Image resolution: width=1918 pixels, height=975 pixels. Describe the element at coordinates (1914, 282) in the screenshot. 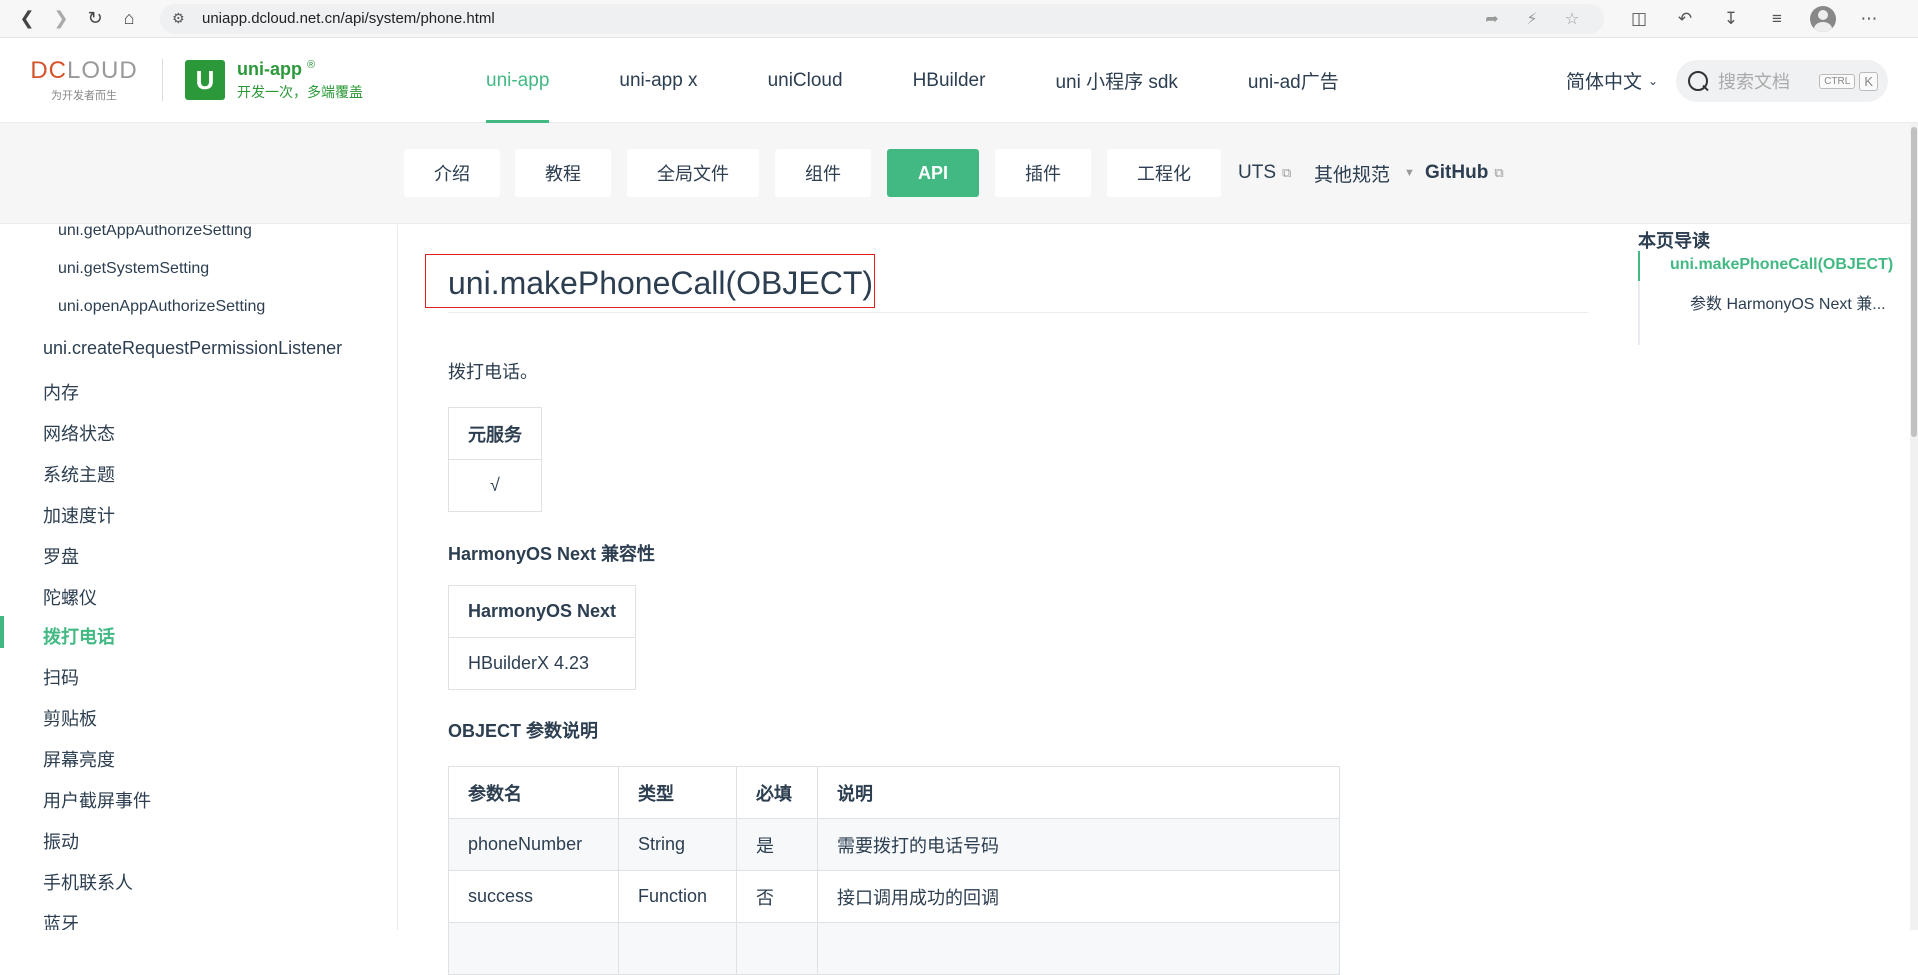

I see `scrollbar-thumb` at that location.